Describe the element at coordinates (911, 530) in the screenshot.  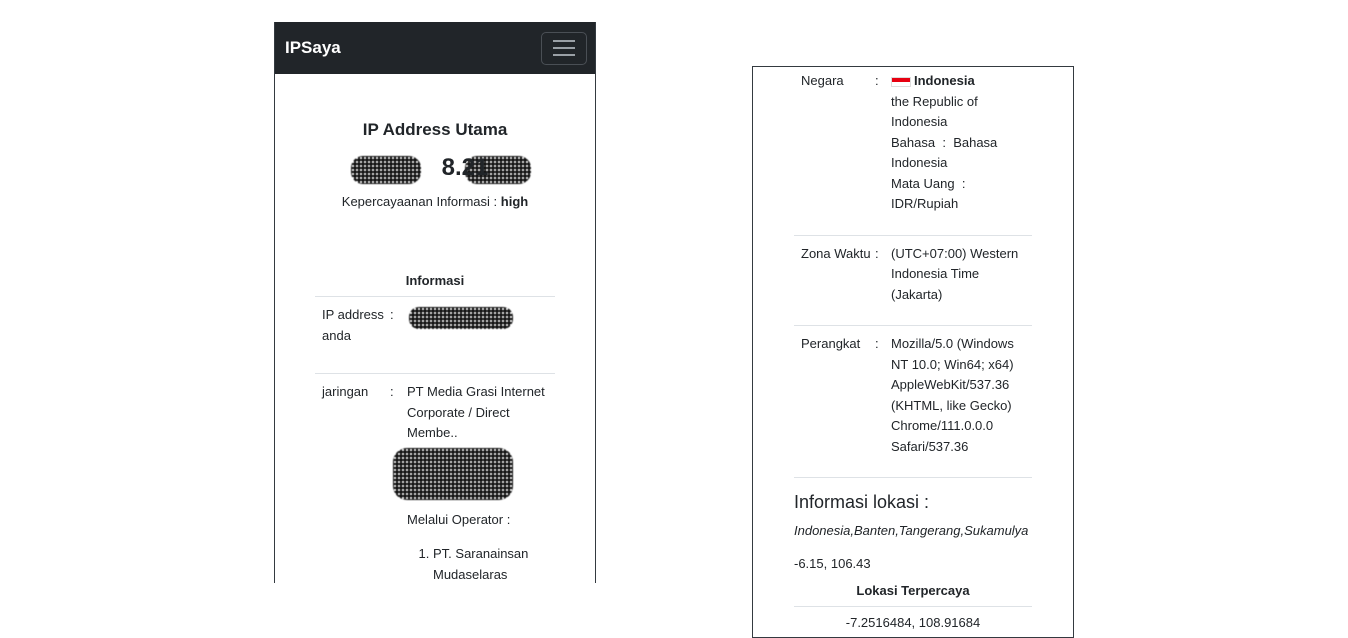
I see `location-path: Indonesia,Banten,Tangerang,Sukamulya` at that location.